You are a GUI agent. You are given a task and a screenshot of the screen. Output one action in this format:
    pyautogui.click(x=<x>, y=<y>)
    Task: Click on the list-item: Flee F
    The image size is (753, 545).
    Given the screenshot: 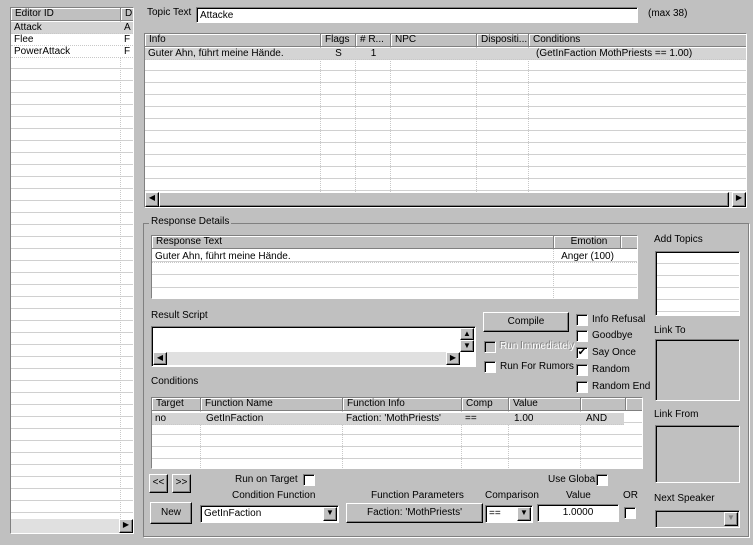 What is the action you would take?
    pyautogui.click(x=72, y=40)
    